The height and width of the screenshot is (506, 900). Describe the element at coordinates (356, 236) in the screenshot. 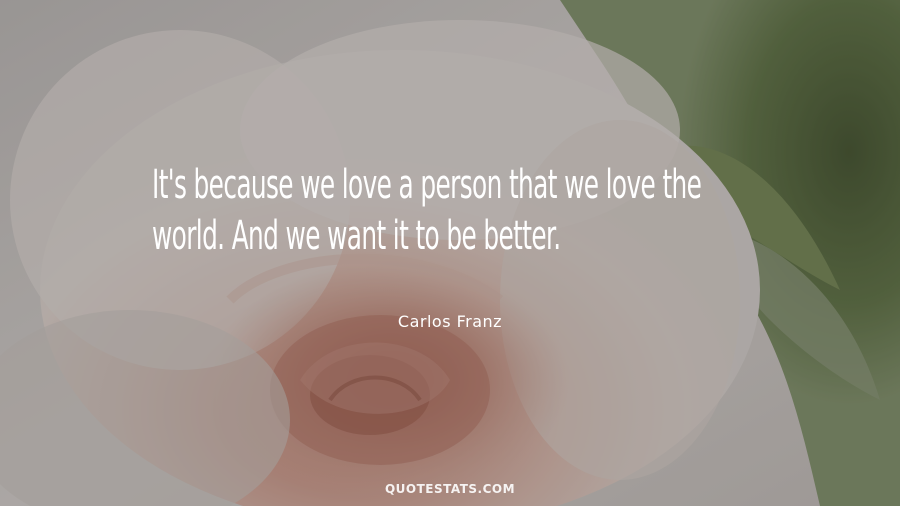

I see `quote-line-2: world. And we want it to be better.` at that location.